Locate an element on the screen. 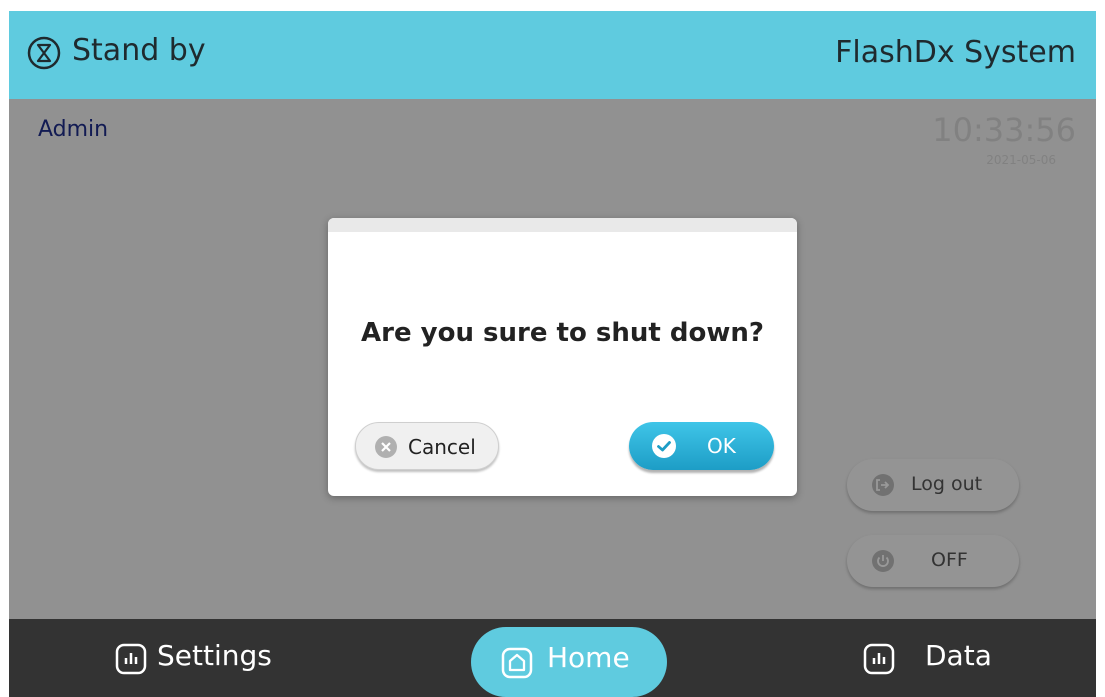 This screenshot has width=1105, height=697. header-bar: Stand by FlashDx System is located at coordinates (552, 55).